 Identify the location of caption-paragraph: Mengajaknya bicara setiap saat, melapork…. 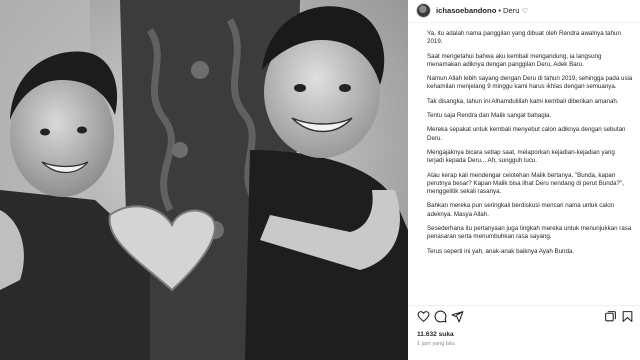
(521, 156).